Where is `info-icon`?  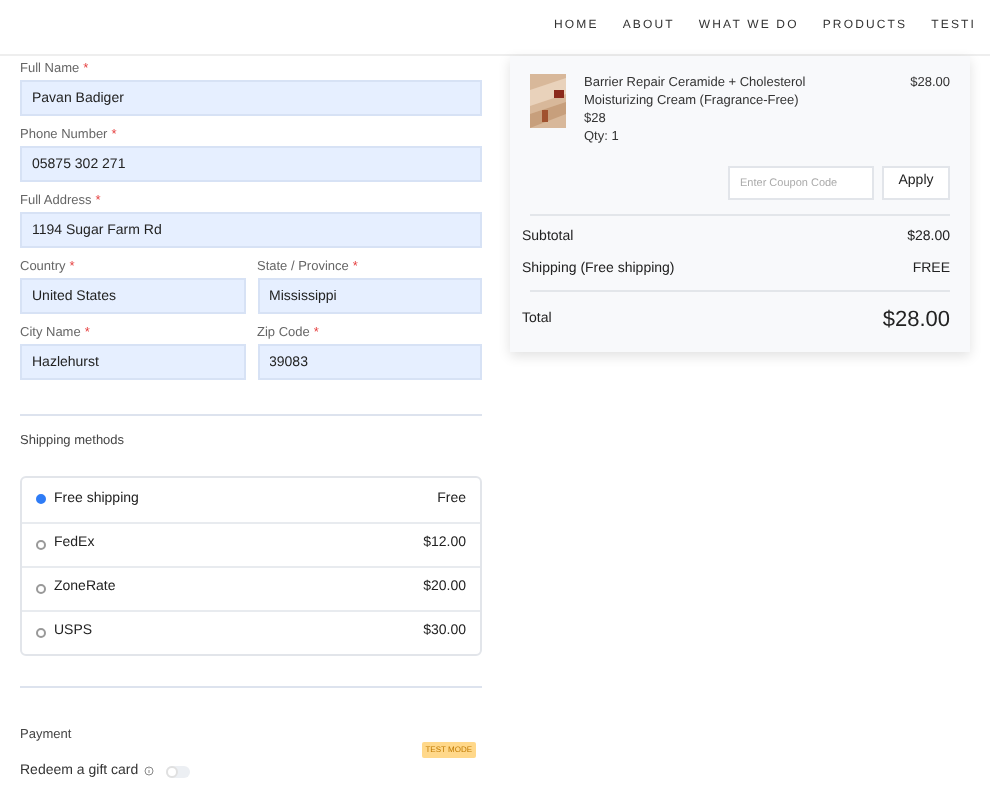 info-icon is located at coordinates (149, 771).